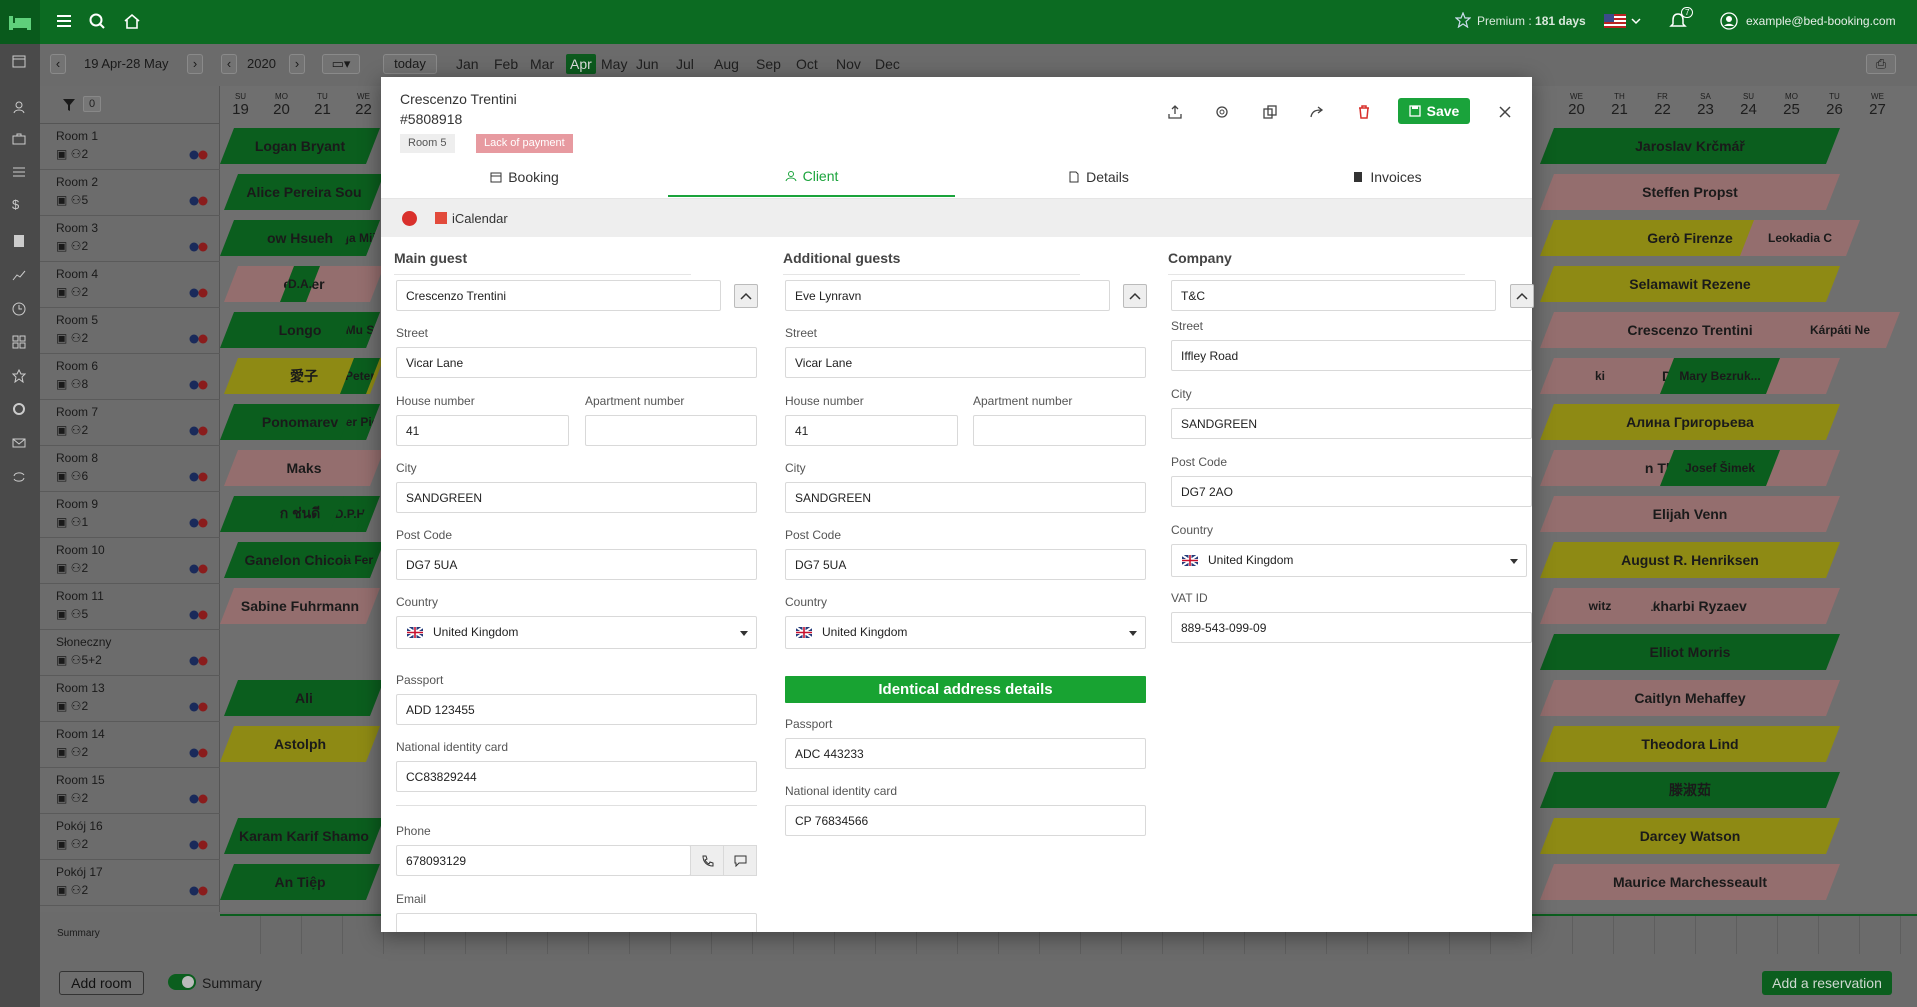  I want to click on delete-icon, so click(1364, 112).